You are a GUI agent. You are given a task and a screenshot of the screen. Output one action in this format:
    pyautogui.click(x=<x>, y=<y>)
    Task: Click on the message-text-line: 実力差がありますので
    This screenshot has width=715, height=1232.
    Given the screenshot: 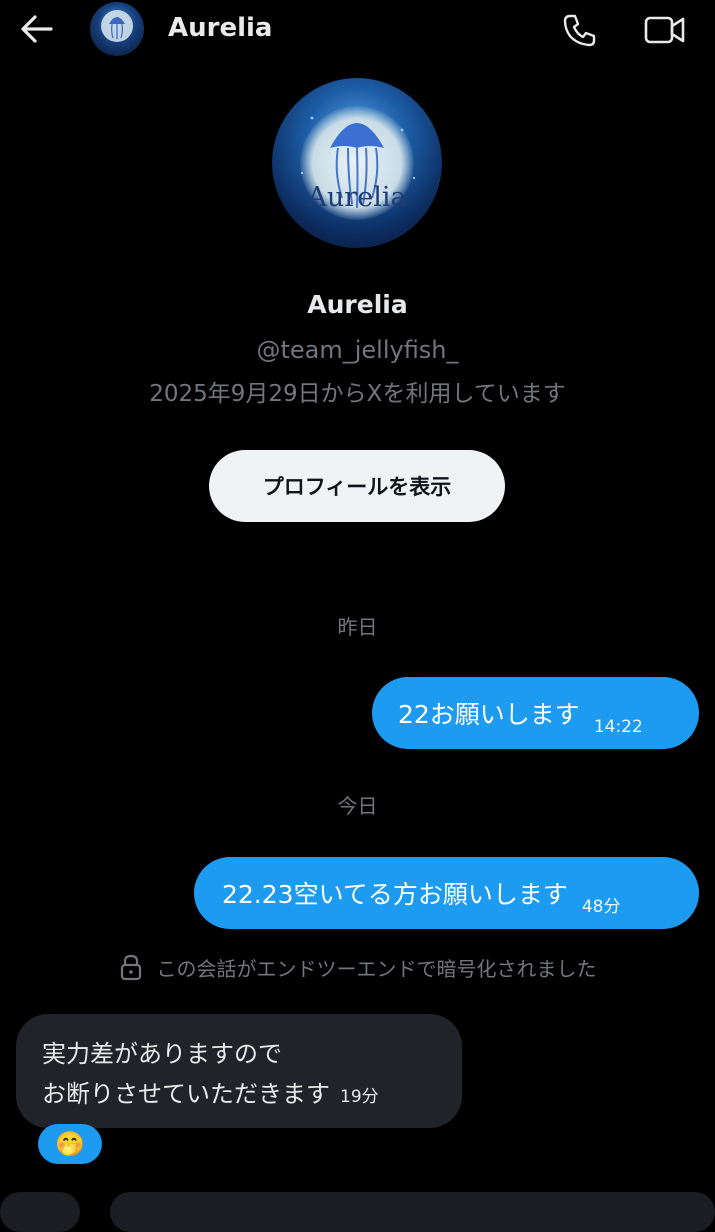 What is the action you would take?
    pyautogui.click(x=162, y=1054)
    